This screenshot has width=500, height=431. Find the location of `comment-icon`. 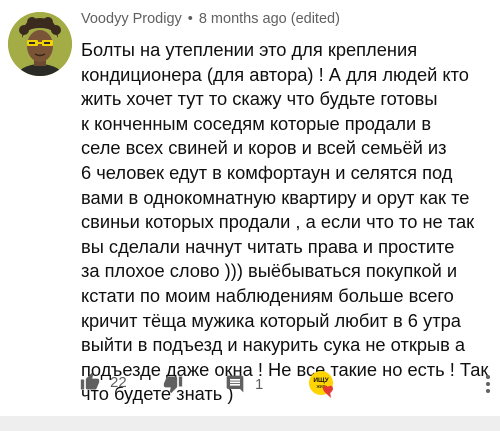

comment-icon is located at coordinates (235, 384).